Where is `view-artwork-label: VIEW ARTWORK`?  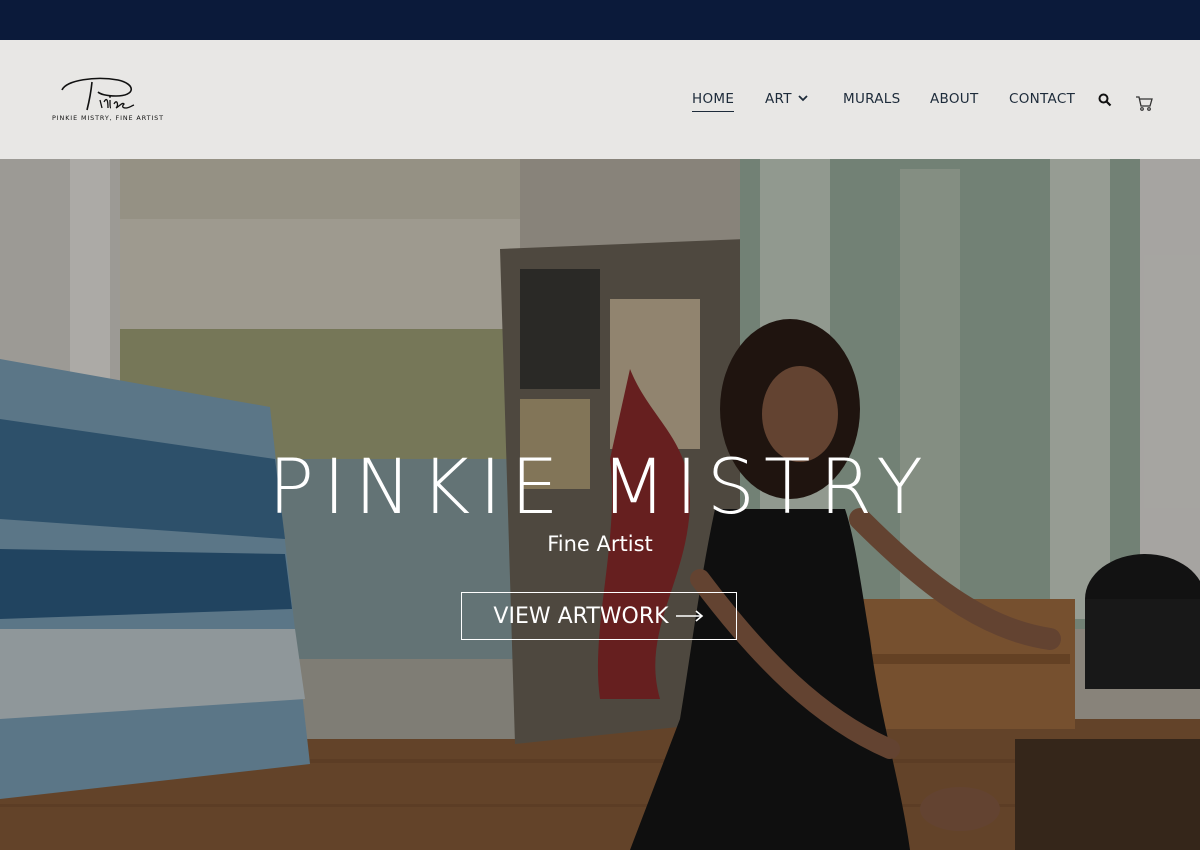
view-artwork-label: VIEW ARTWORK is located at coordinates (581, 616).